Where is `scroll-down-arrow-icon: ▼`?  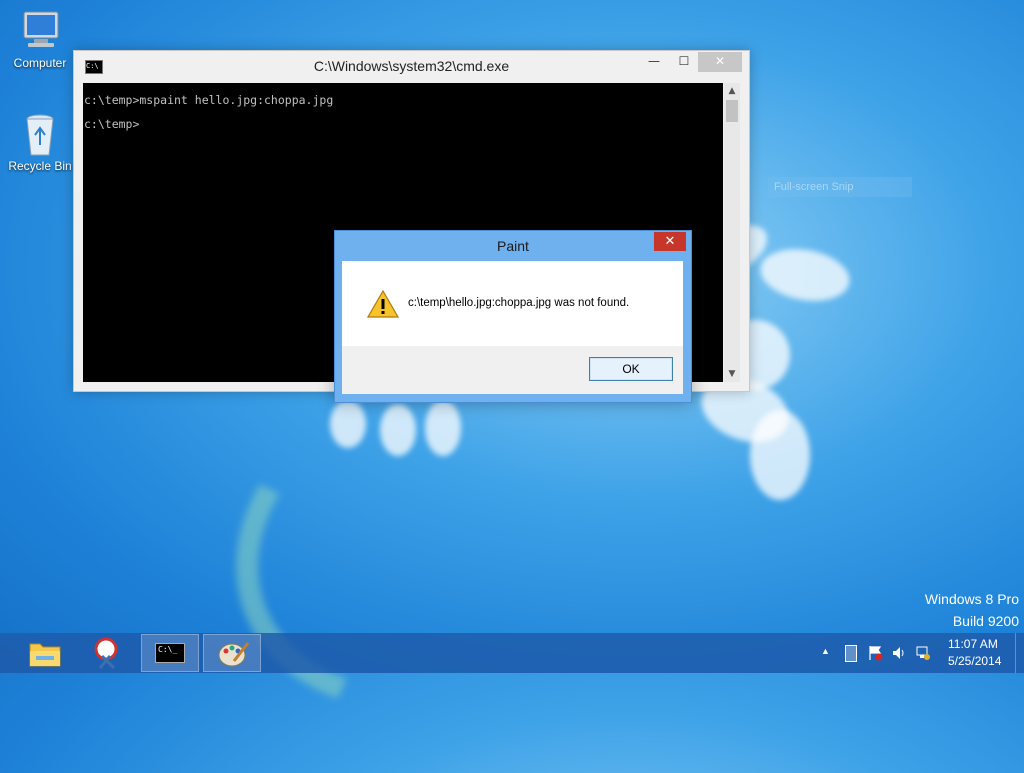 scroll-down-arrow-icon: ▼ is located at coordinates (732, 374).